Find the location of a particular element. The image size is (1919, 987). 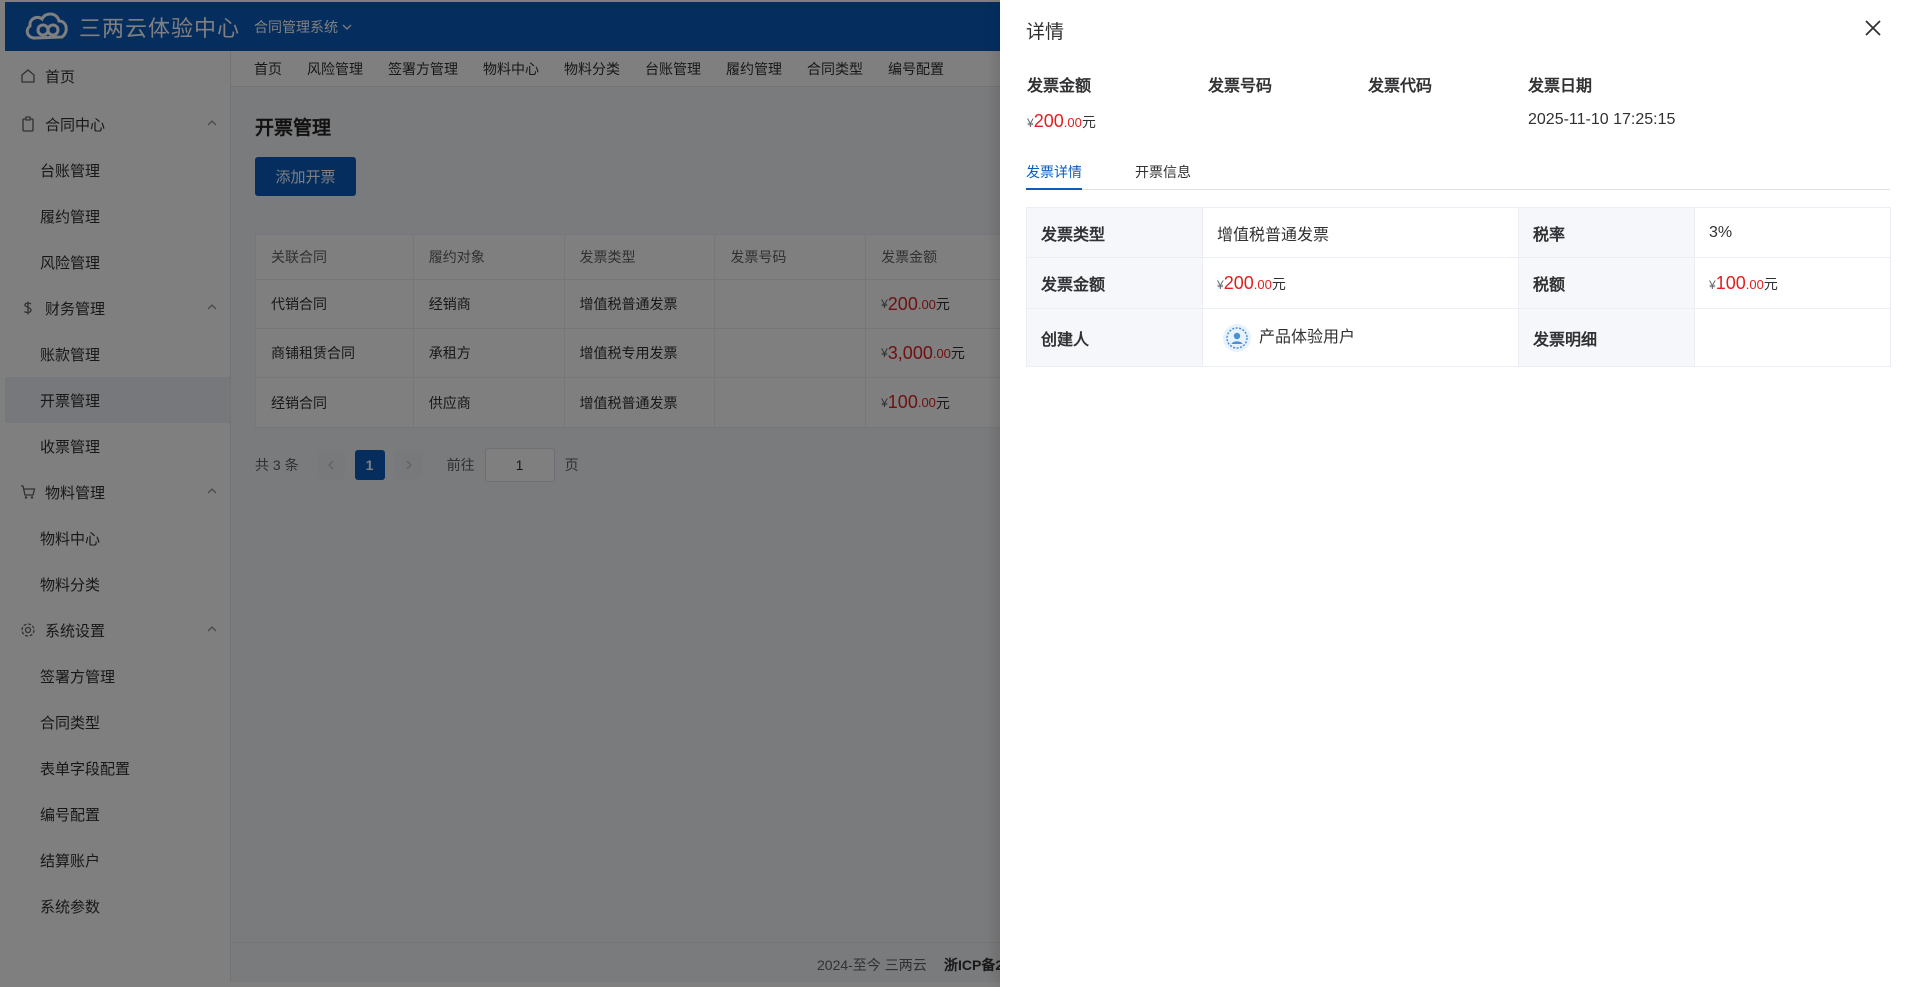

amount-integer: 100 is located at coordinates (1730, 282).